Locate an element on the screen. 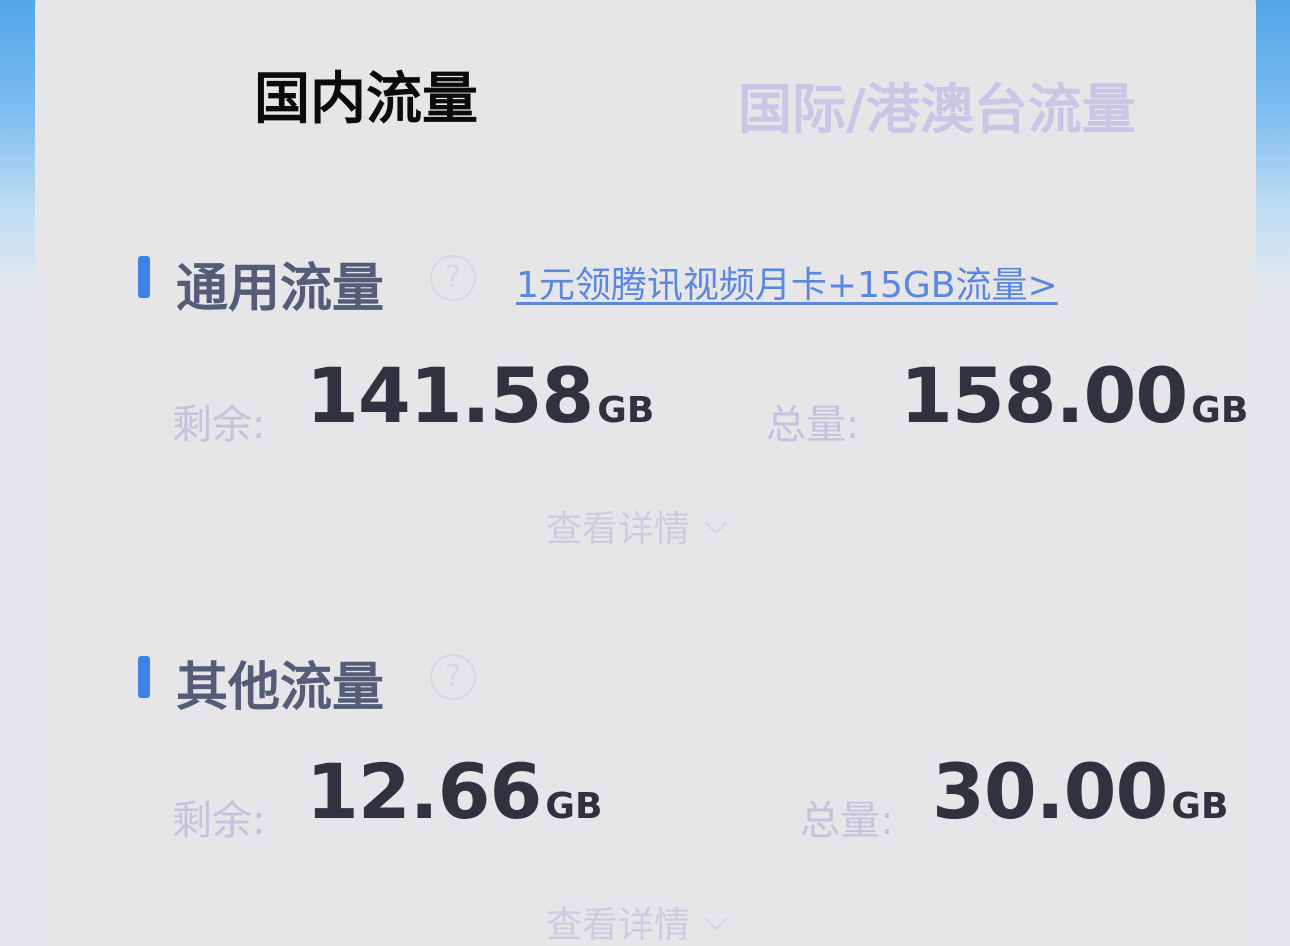 This screenshot has height=946, width=1290. remaining-number: 12.66 is located at coordinates (424, 791).